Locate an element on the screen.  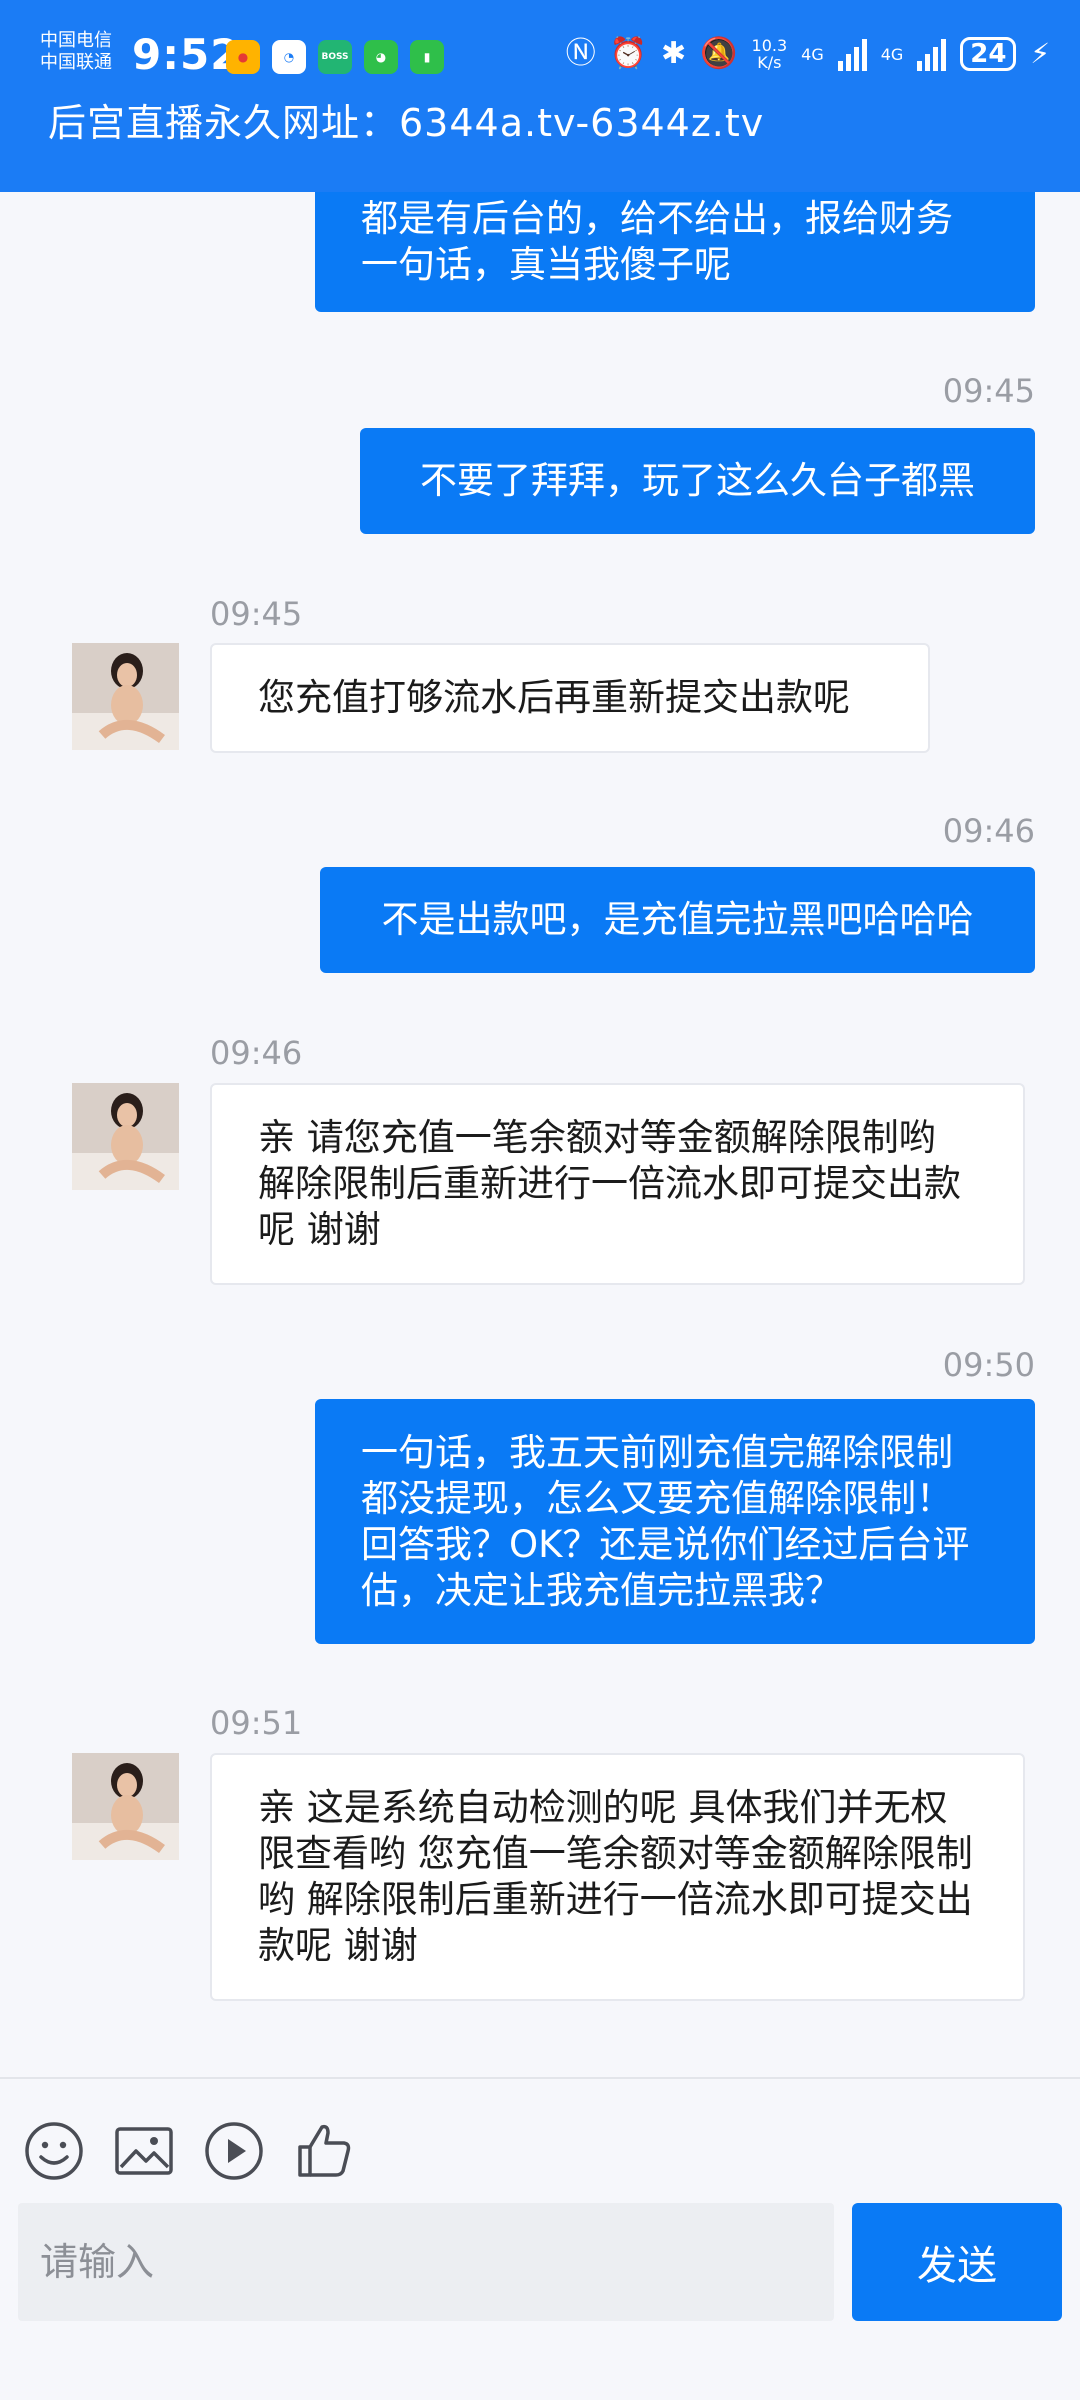
carrier-labels: 中国电信 中国联通 is located at coordinates (76, 52).